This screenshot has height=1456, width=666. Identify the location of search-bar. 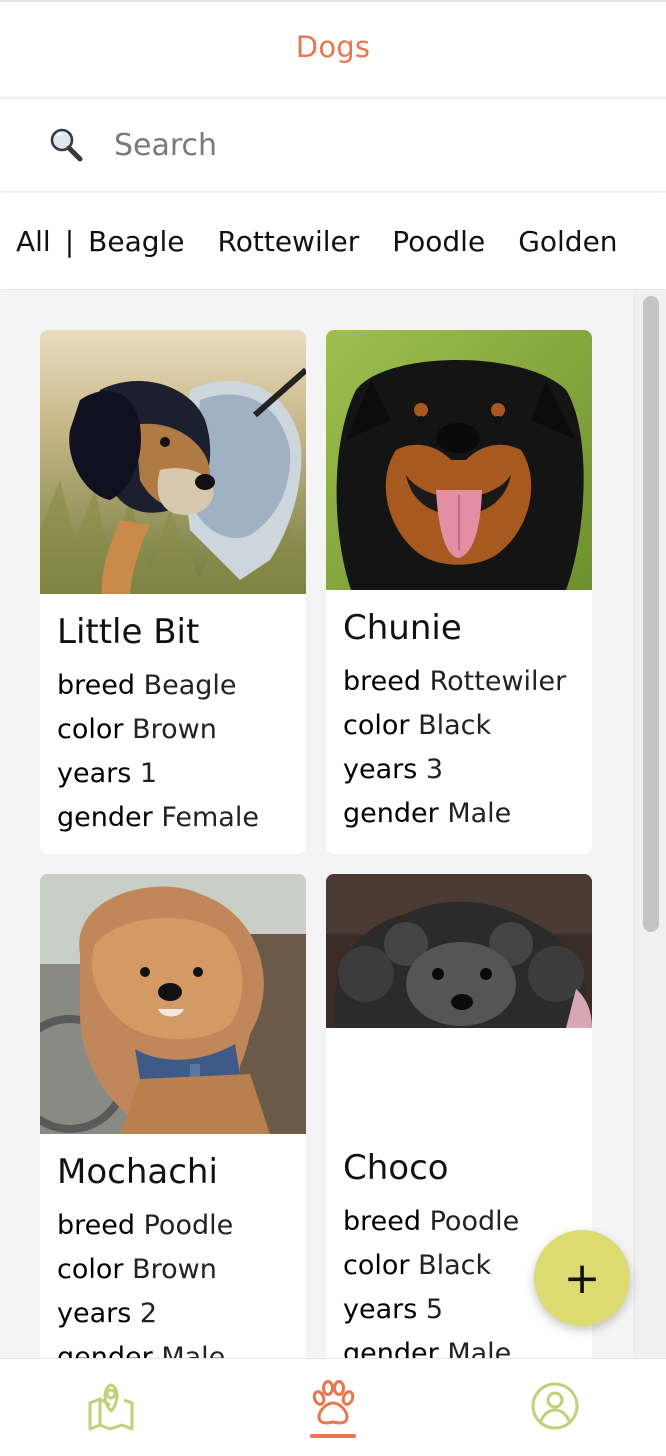
(333, 145).